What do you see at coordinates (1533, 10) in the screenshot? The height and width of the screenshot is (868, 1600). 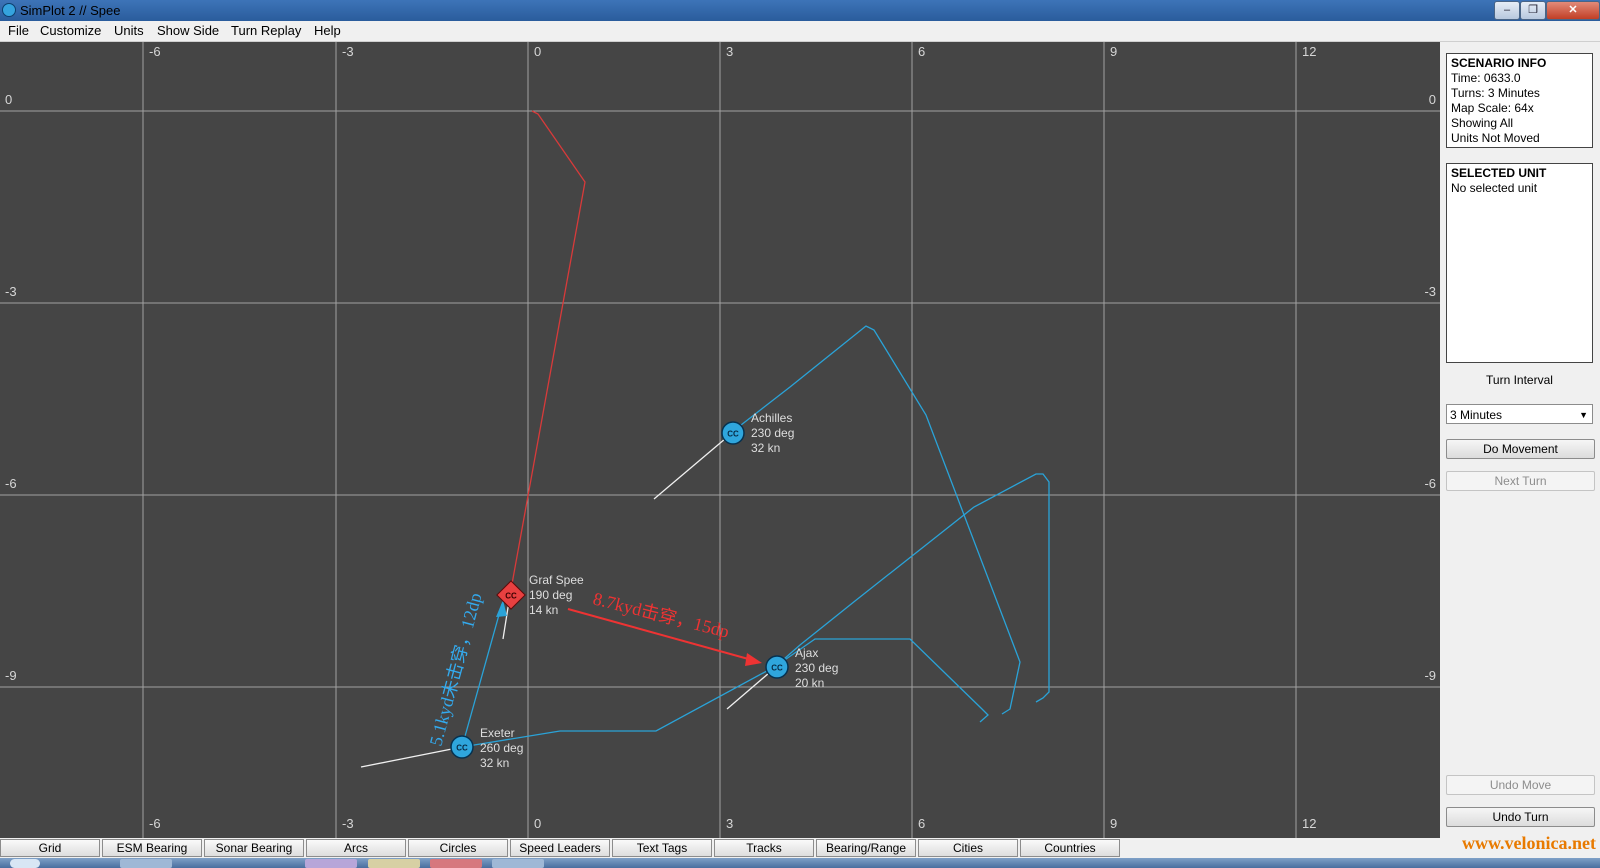 I see `maximize-button: ❐` at bounding box center [1533, 10].